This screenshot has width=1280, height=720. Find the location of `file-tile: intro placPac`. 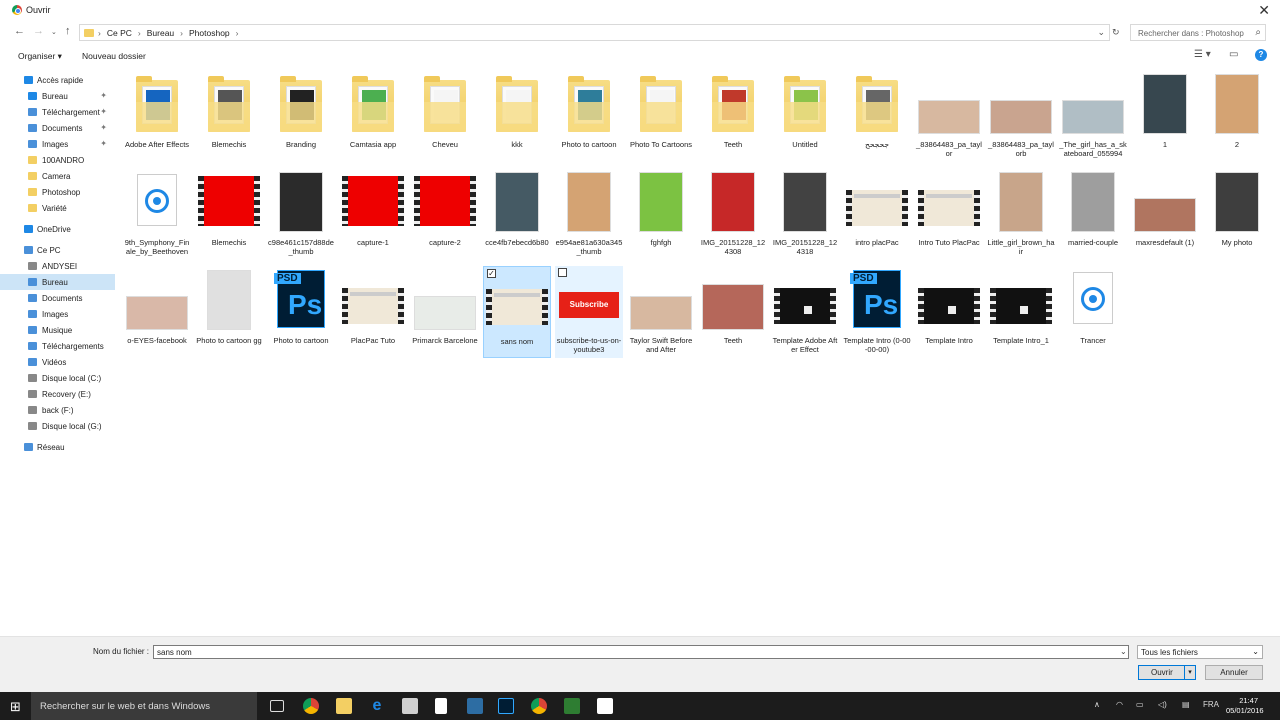

file-tile: intro placPac is located at coordinates (877, 214).